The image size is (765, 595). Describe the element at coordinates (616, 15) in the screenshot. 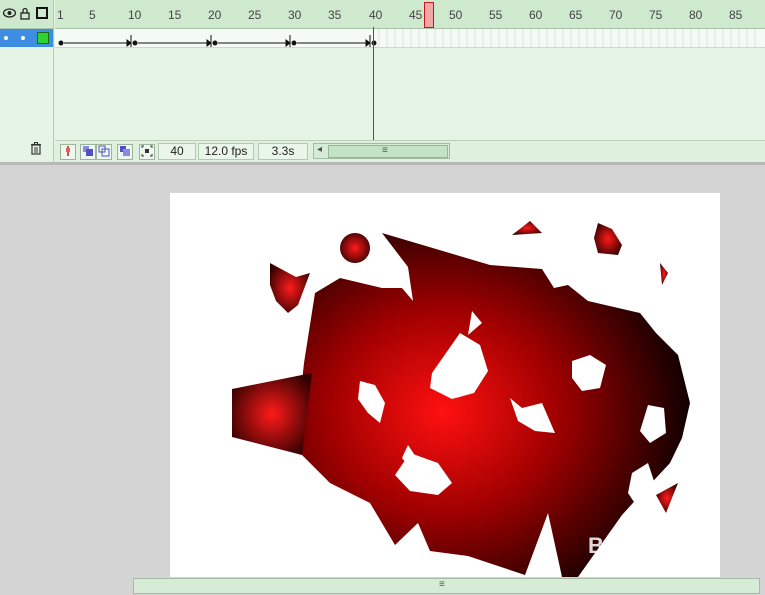

I see `ruler-label: 70` at that location.